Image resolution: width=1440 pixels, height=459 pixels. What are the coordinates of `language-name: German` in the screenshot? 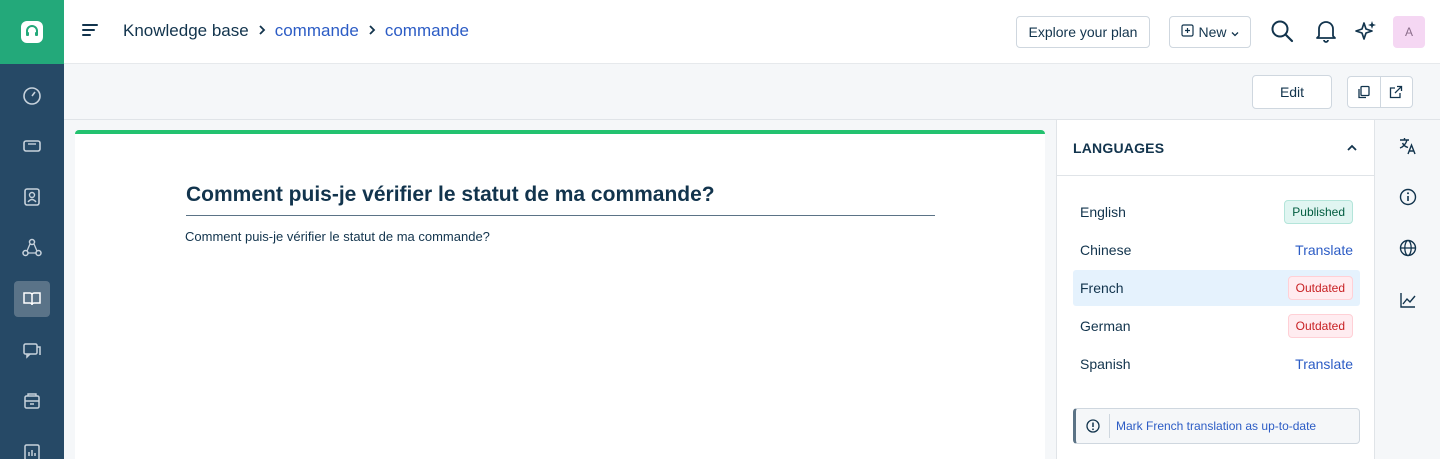 It's located at (1105, 326).